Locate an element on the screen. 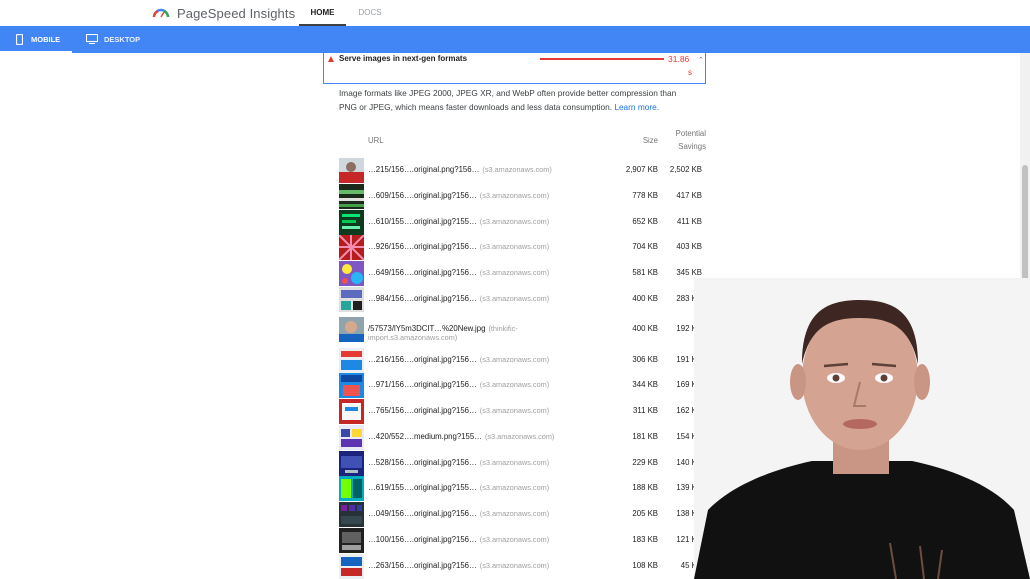 The height and width of the screenshot is (579, 1030). resource-size: 311 KB is located at coordinates (645, 410).